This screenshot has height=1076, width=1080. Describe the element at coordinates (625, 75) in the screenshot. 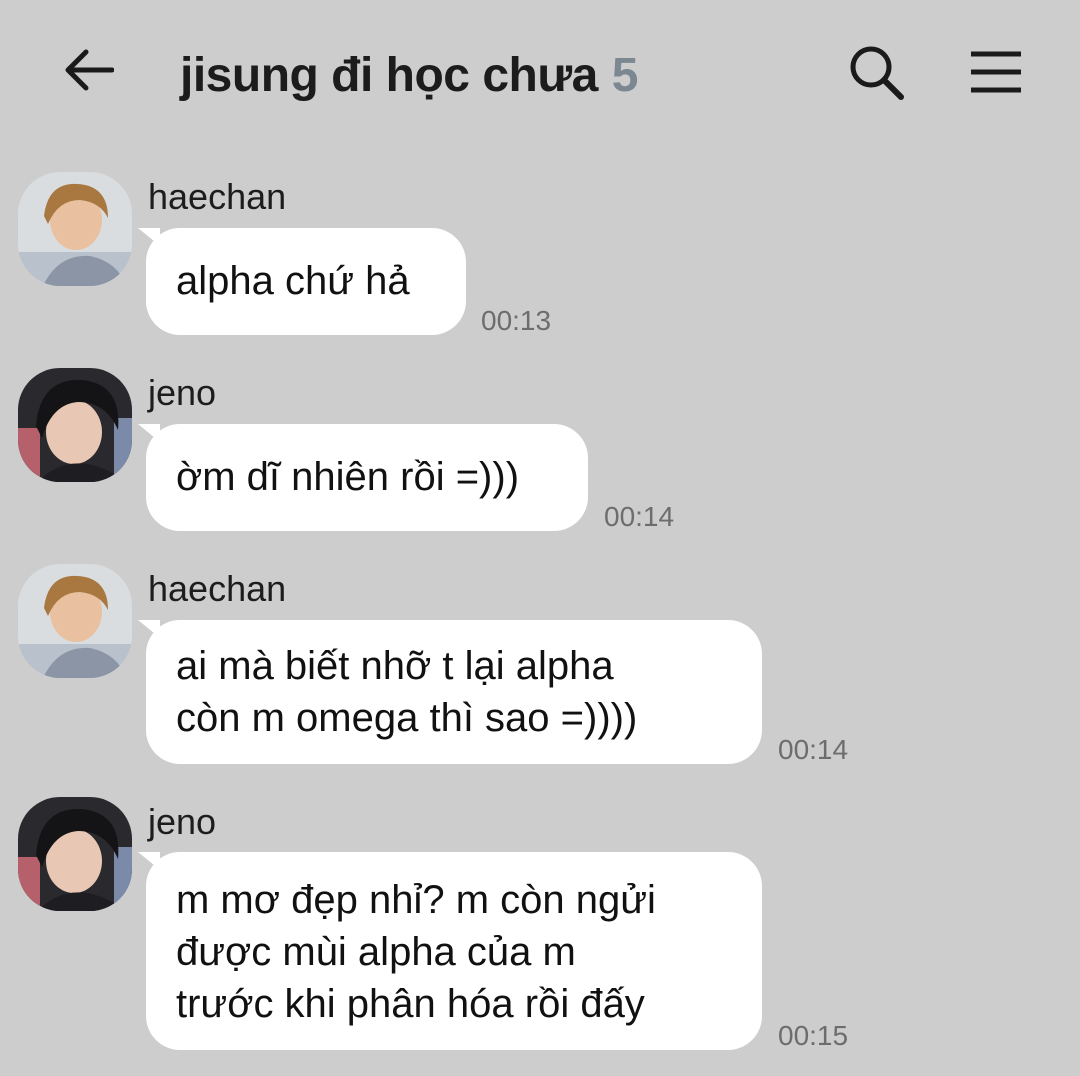

I see `member-count: 5` at that location.